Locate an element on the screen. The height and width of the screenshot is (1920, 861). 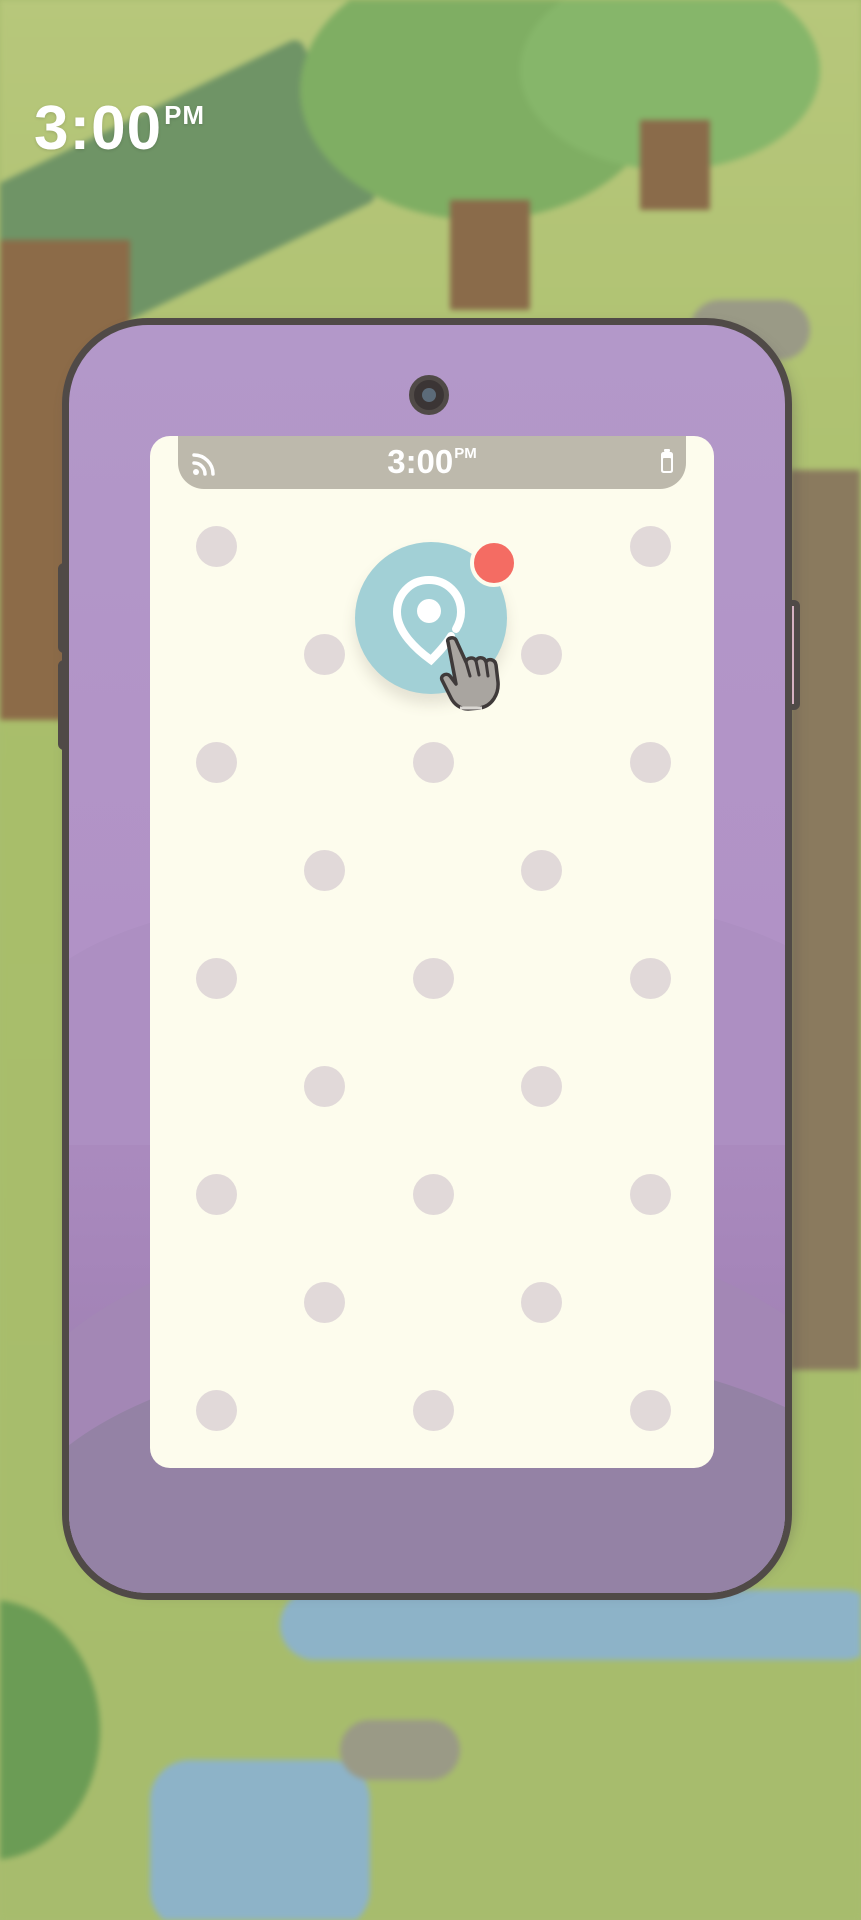
river is located at coordinates (570, 1625).